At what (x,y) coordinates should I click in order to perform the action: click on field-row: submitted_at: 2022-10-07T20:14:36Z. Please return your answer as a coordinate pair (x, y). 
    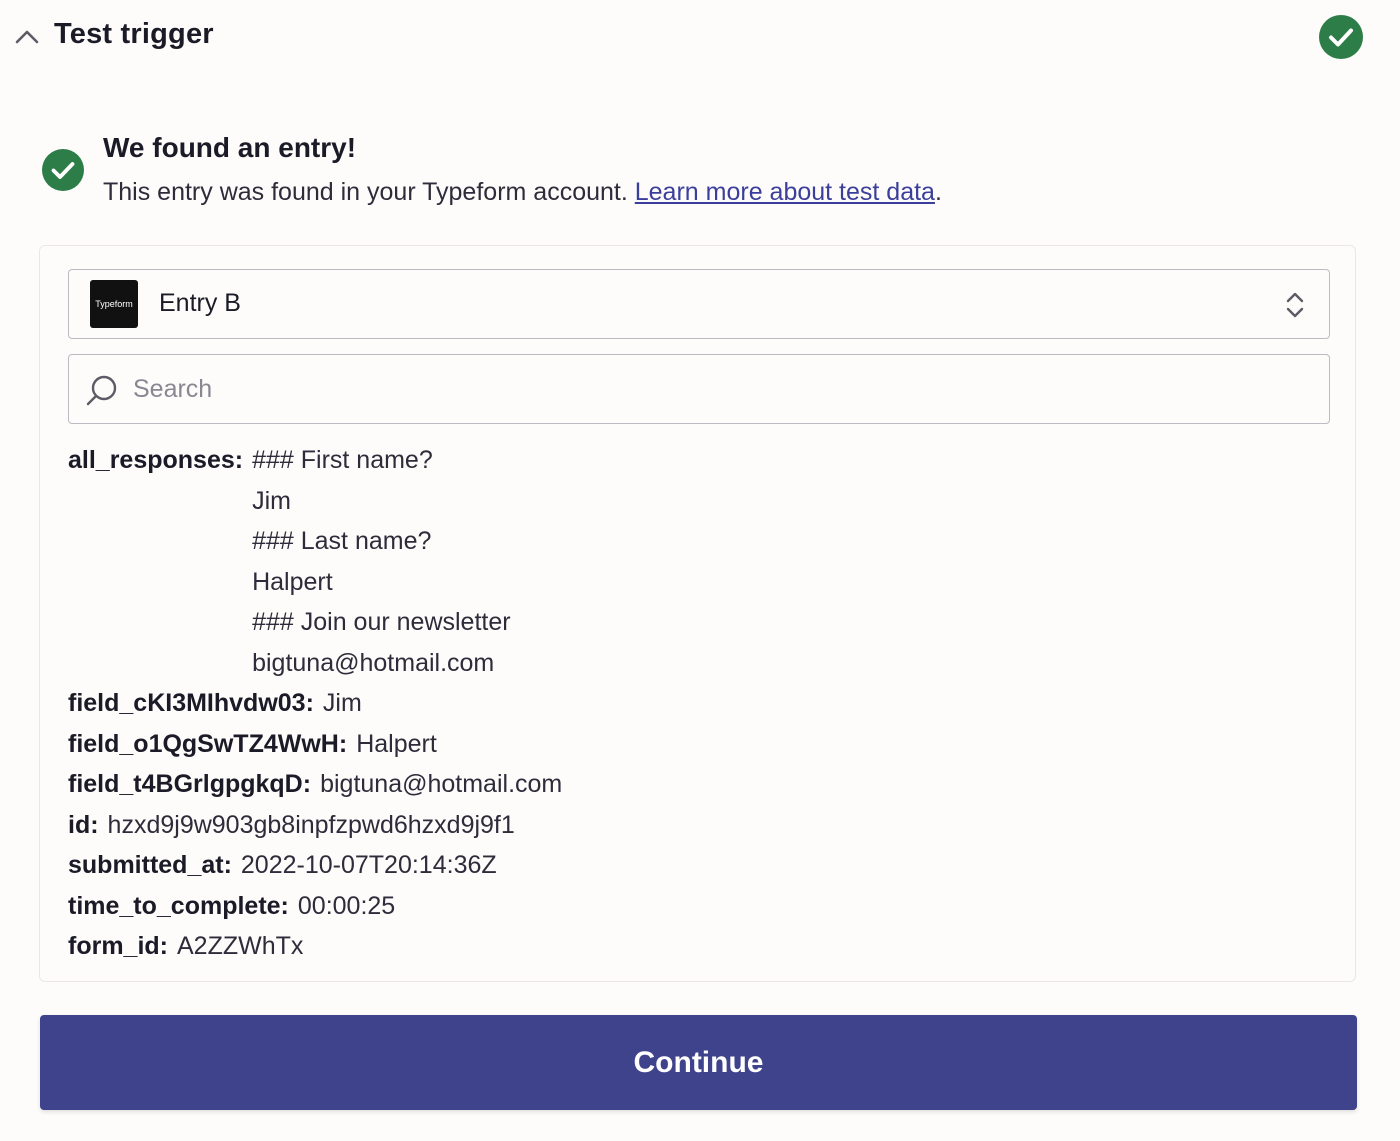
    Looking at the image, I should click on (693, 865).